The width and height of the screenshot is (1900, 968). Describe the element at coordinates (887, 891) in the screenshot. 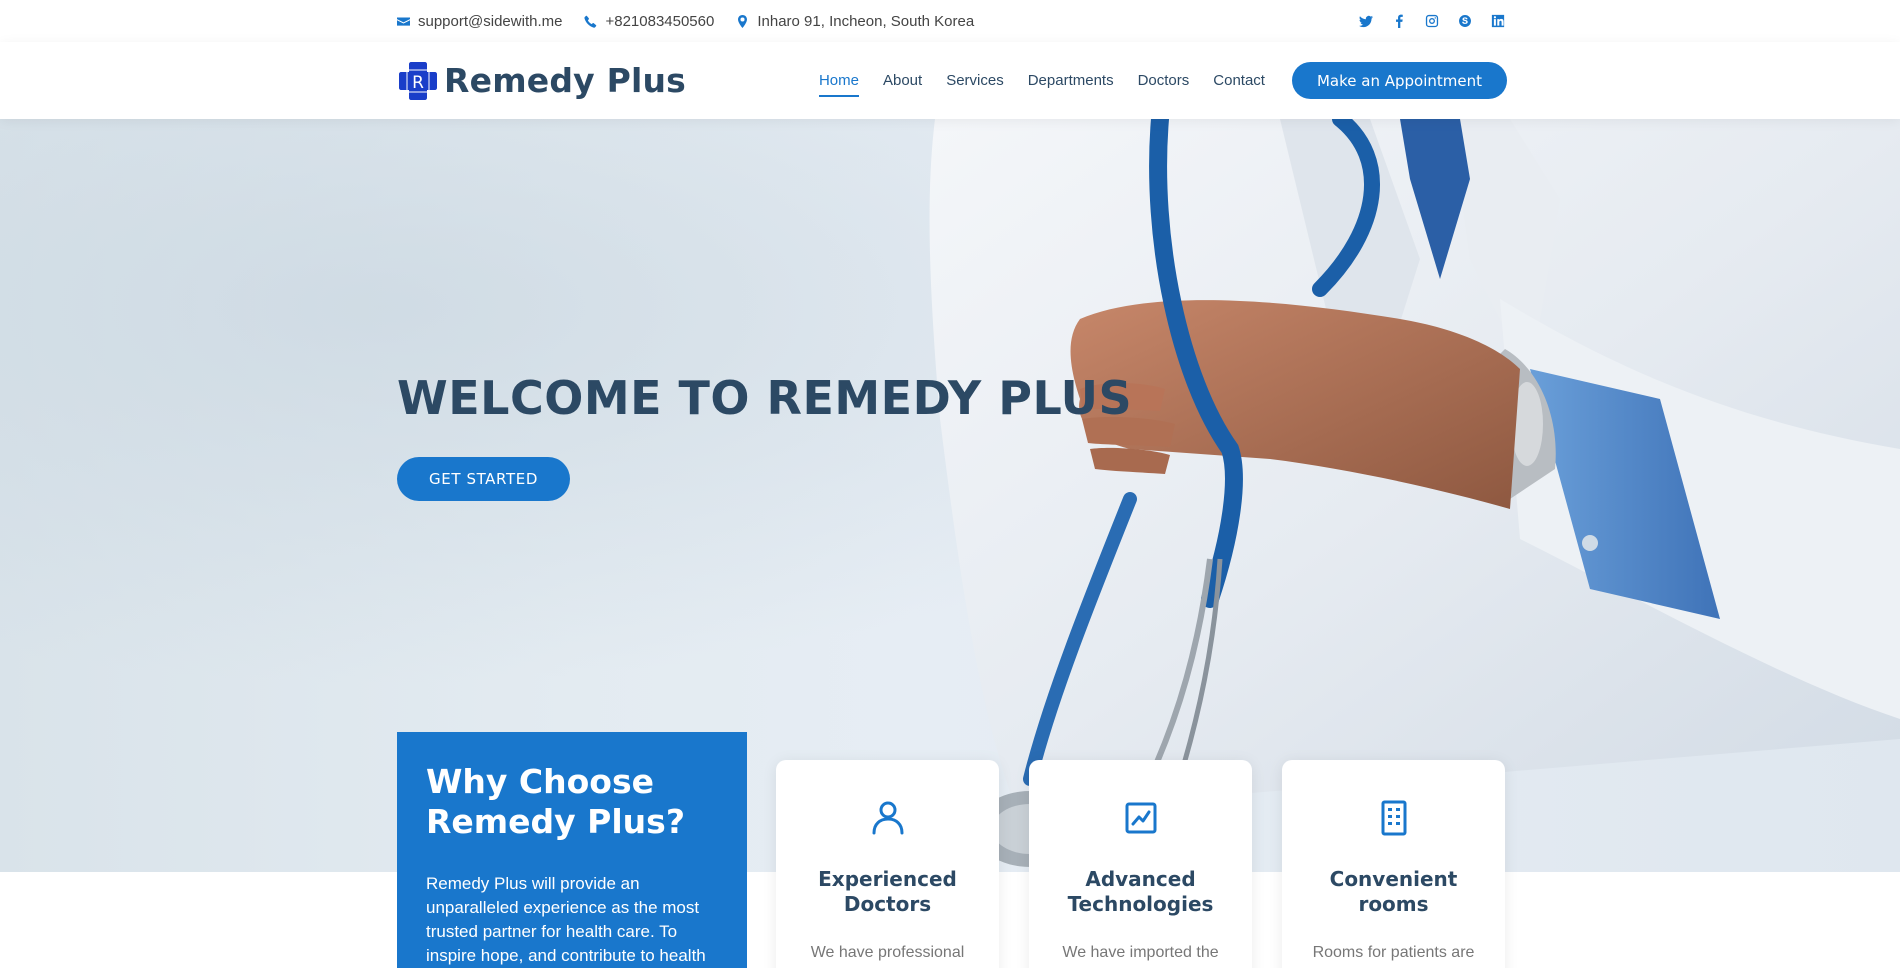

I see `feature-title: Experienced Doctors` at that location.